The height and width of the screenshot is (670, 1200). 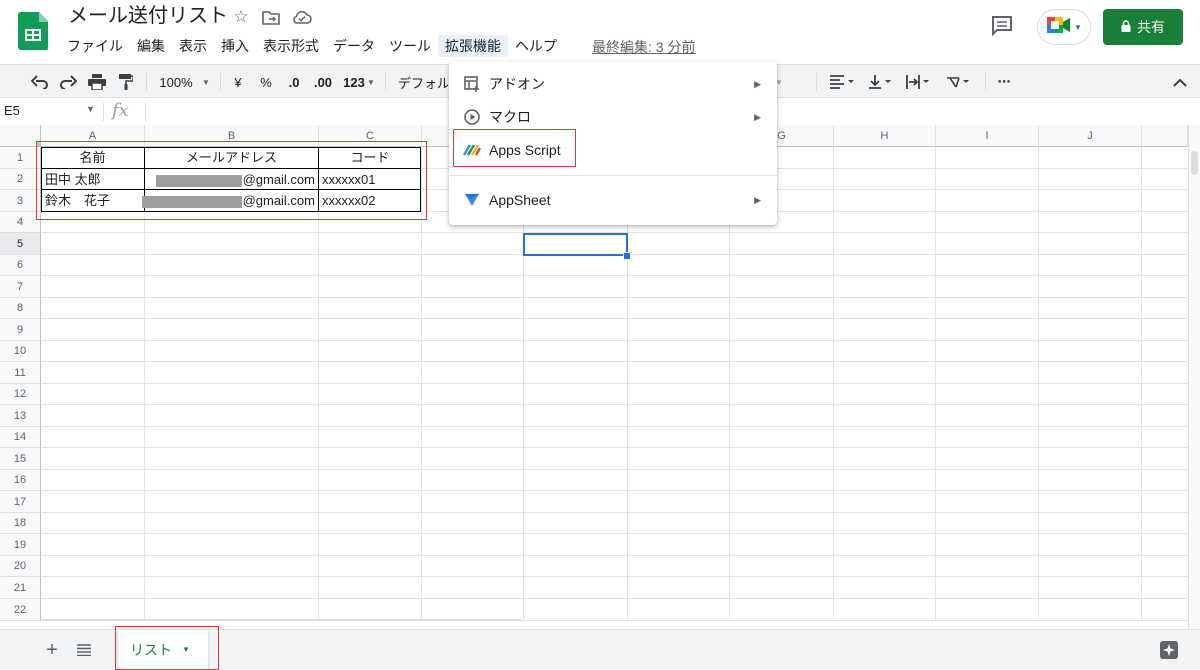 I want to click on increase-decimal-button: .00, so click(x=323, y=82).